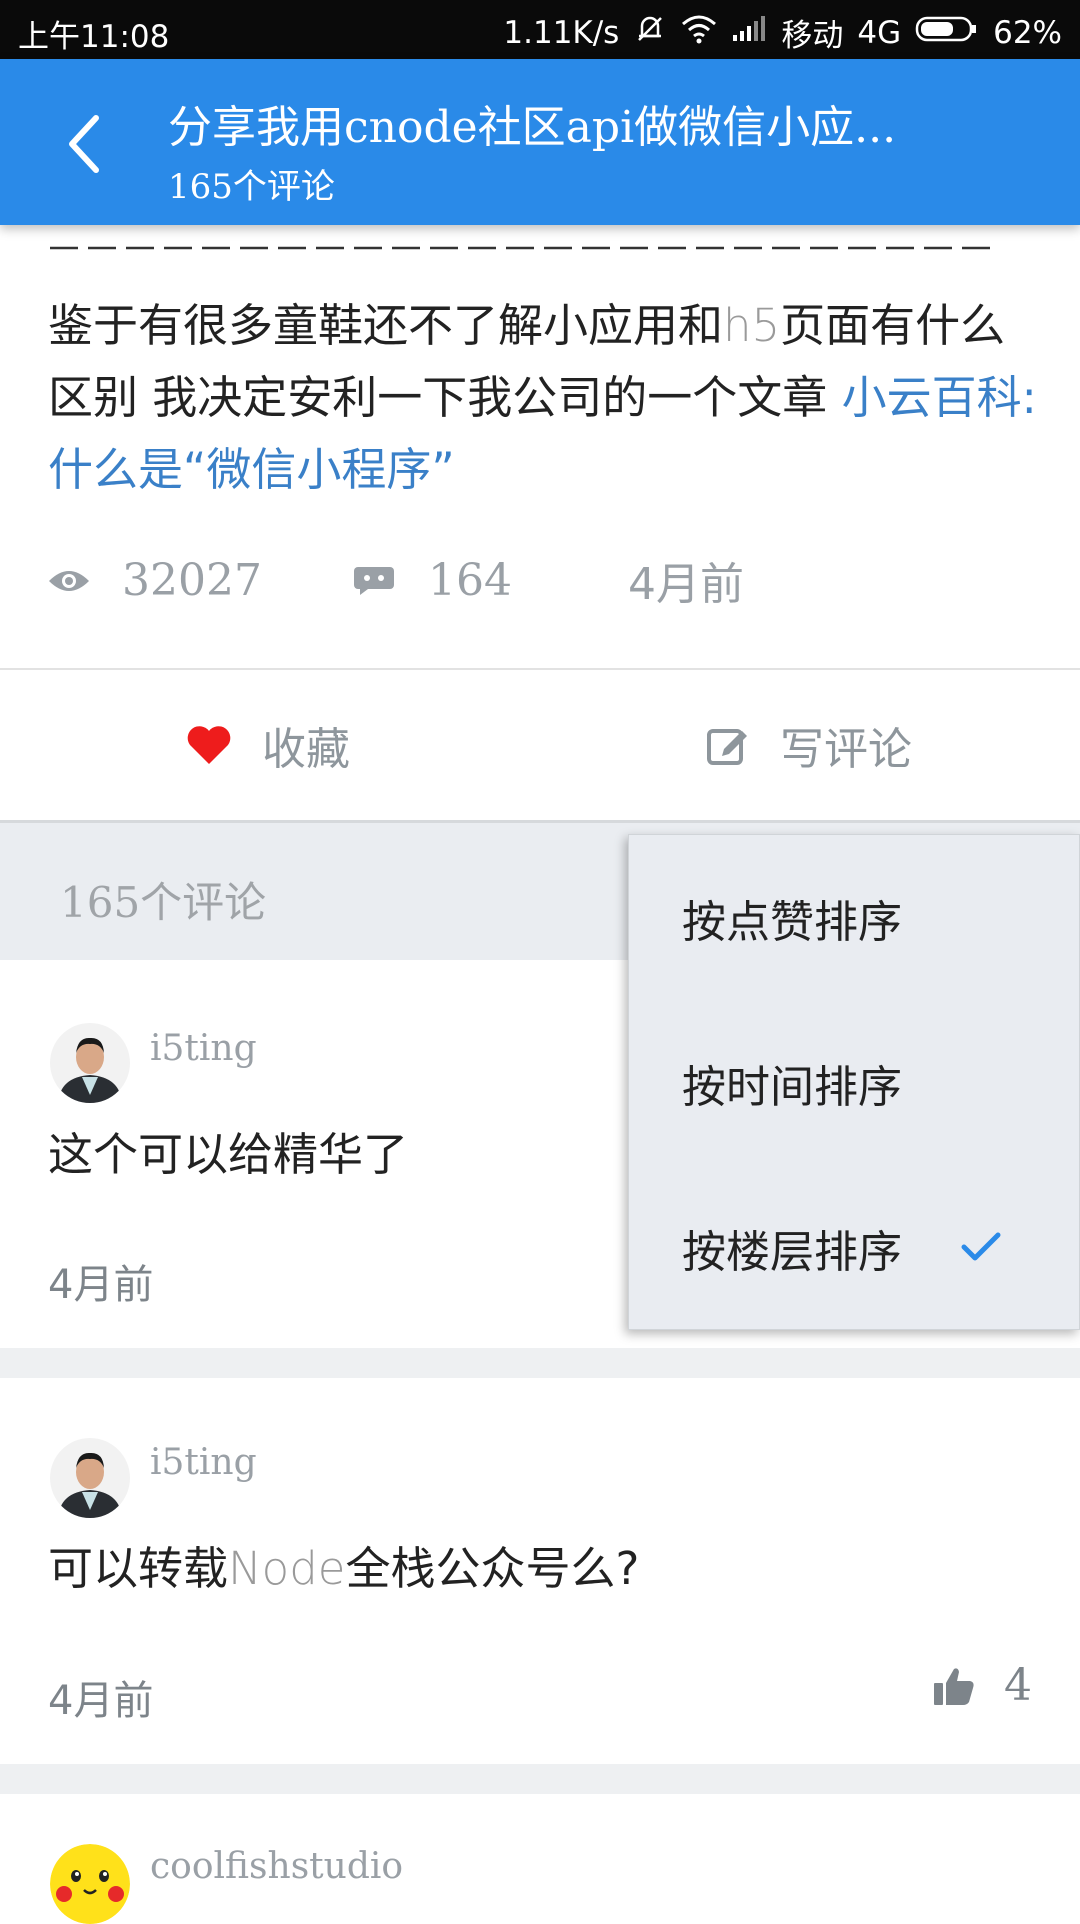 This screenshot has height=1924, width=1080. I want to click on back-button, so click(90, 144).